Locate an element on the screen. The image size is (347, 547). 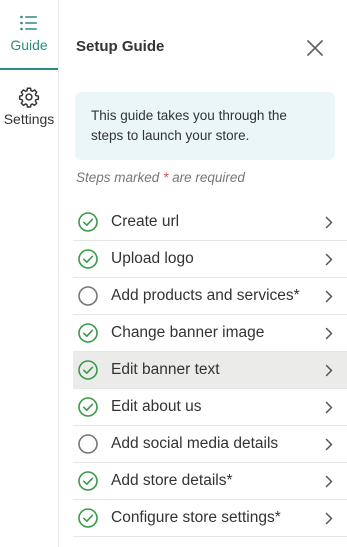
step-row: Add social media details is located at coordinates (210, 444).